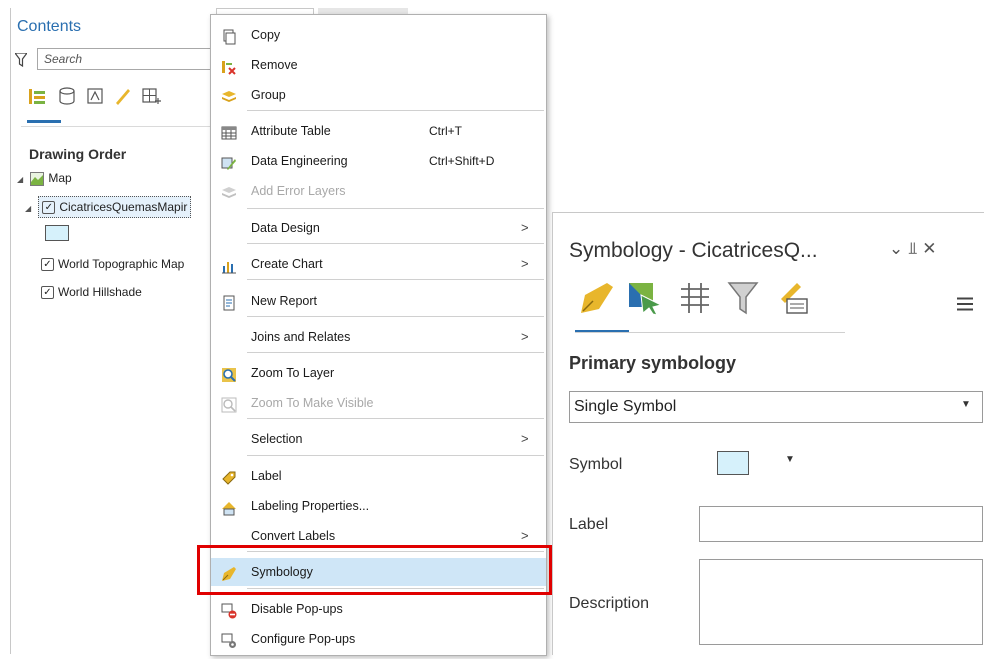 This screenshot has height=659, width=984. Describe the element at coordinates (47, 293) in the screenshot. I see `hillshade-visibility-checkbox: ✓` at that location.